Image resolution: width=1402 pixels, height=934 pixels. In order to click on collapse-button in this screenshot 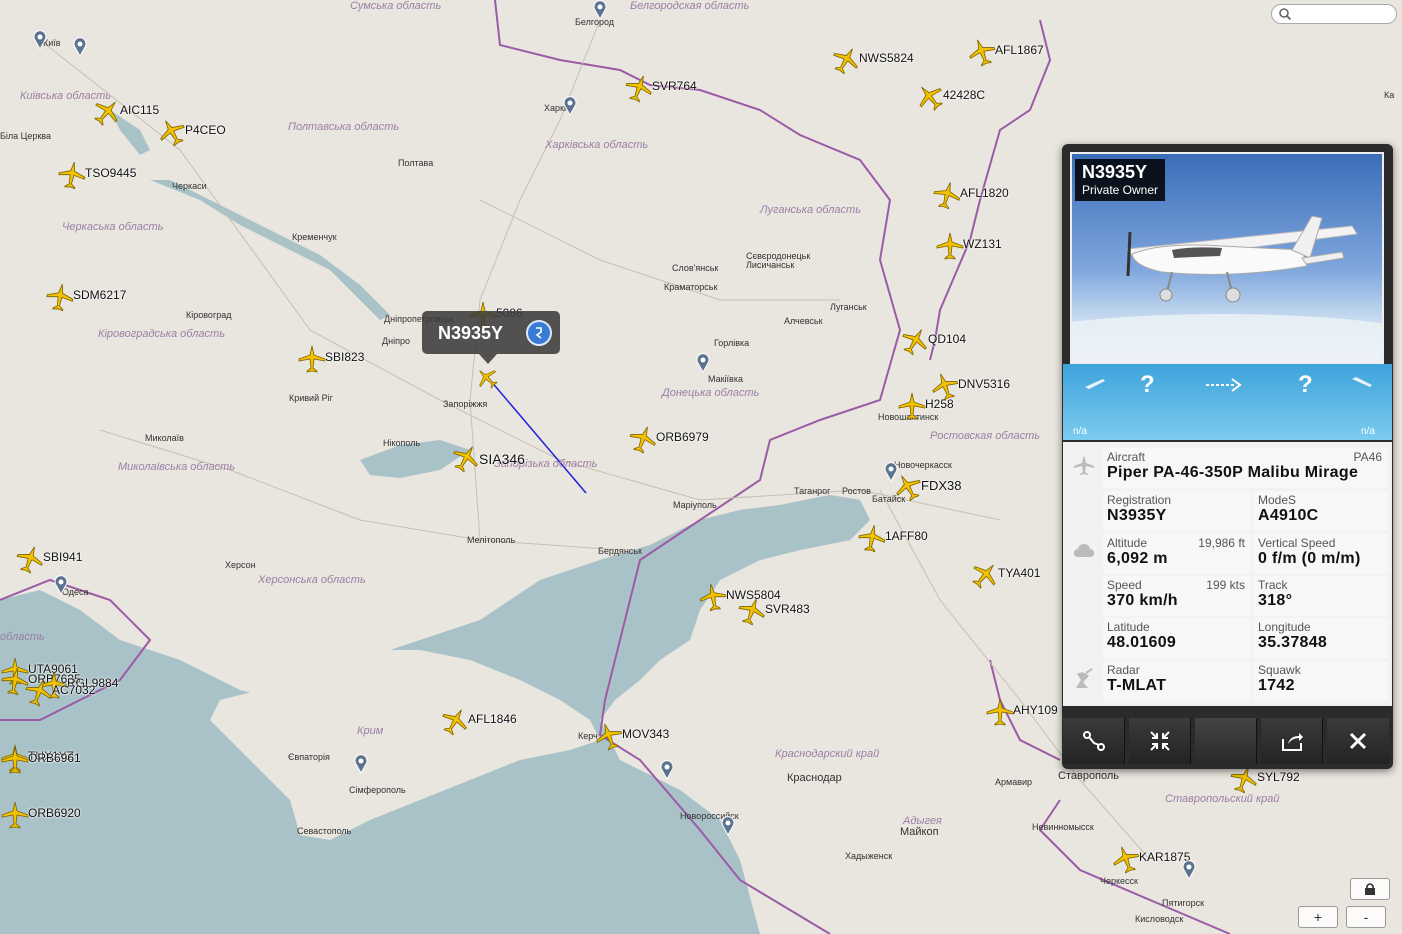, I will do `click(1160, 741)`.